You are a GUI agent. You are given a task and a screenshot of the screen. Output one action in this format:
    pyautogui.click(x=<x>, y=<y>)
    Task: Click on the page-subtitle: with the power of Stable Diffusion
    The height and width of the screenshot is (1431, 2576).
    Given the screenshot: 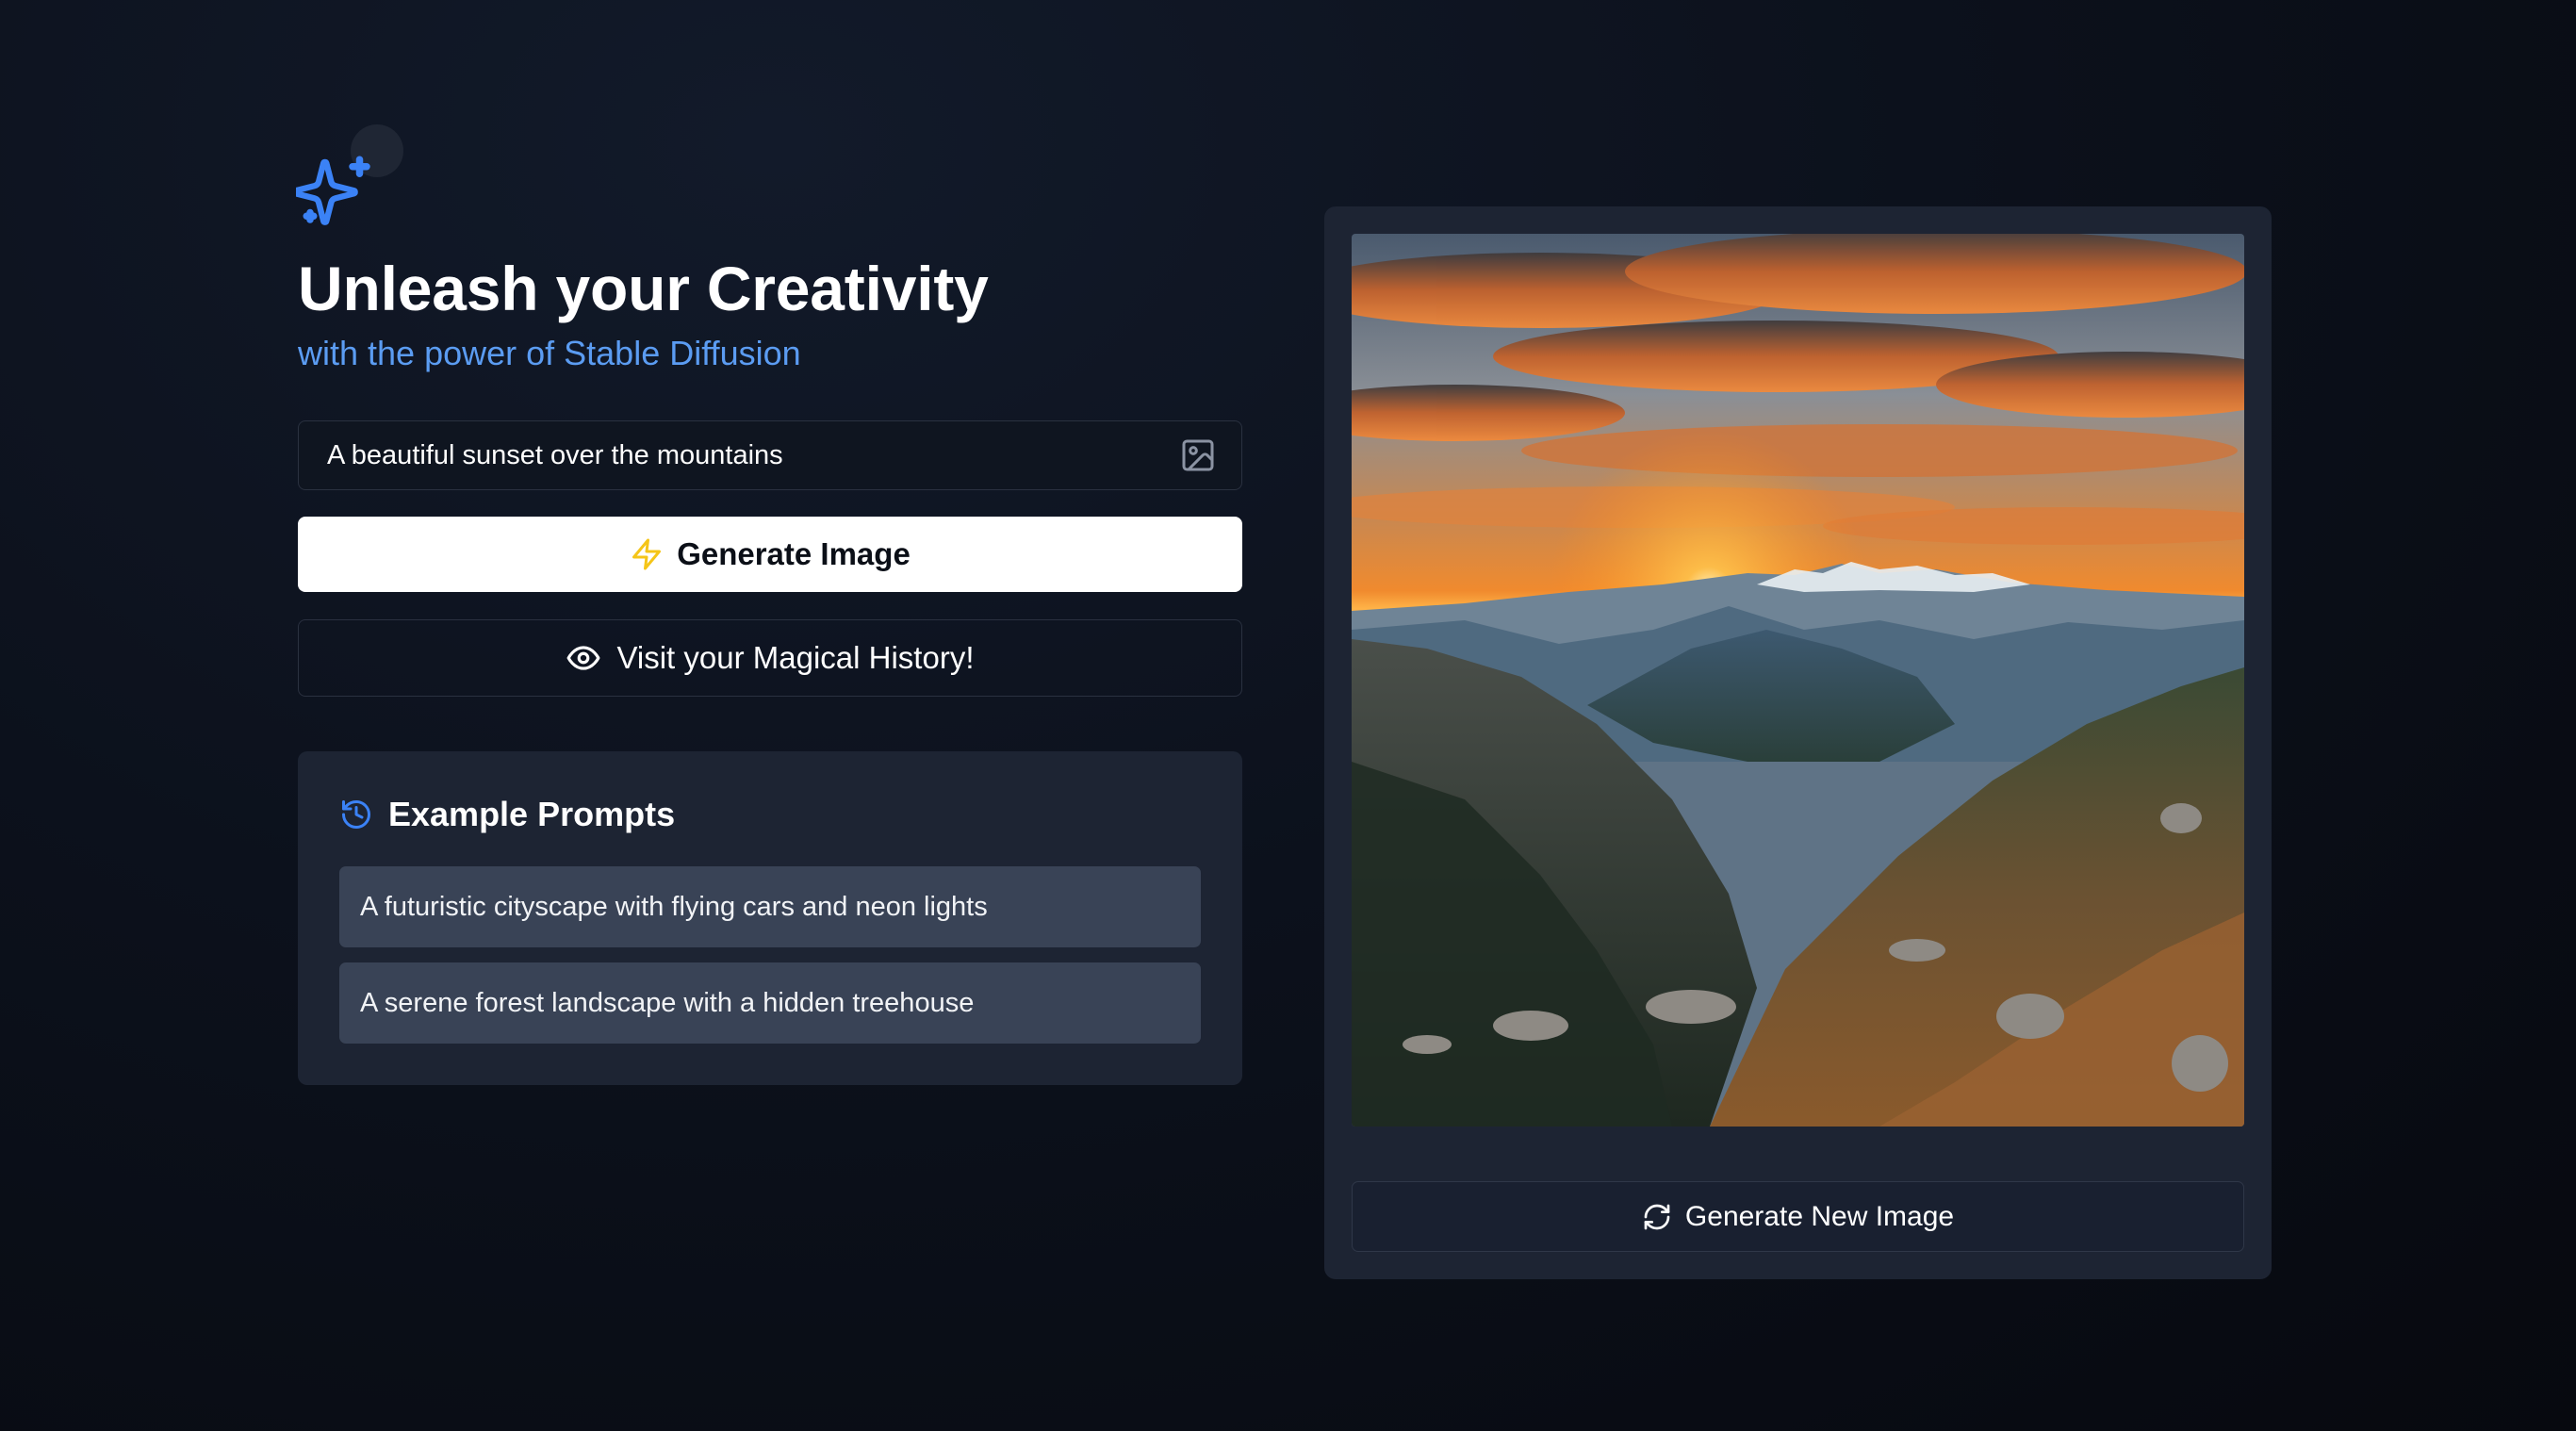 What is the action you would take?
    pyautogui.click(x=549, y=353)
    